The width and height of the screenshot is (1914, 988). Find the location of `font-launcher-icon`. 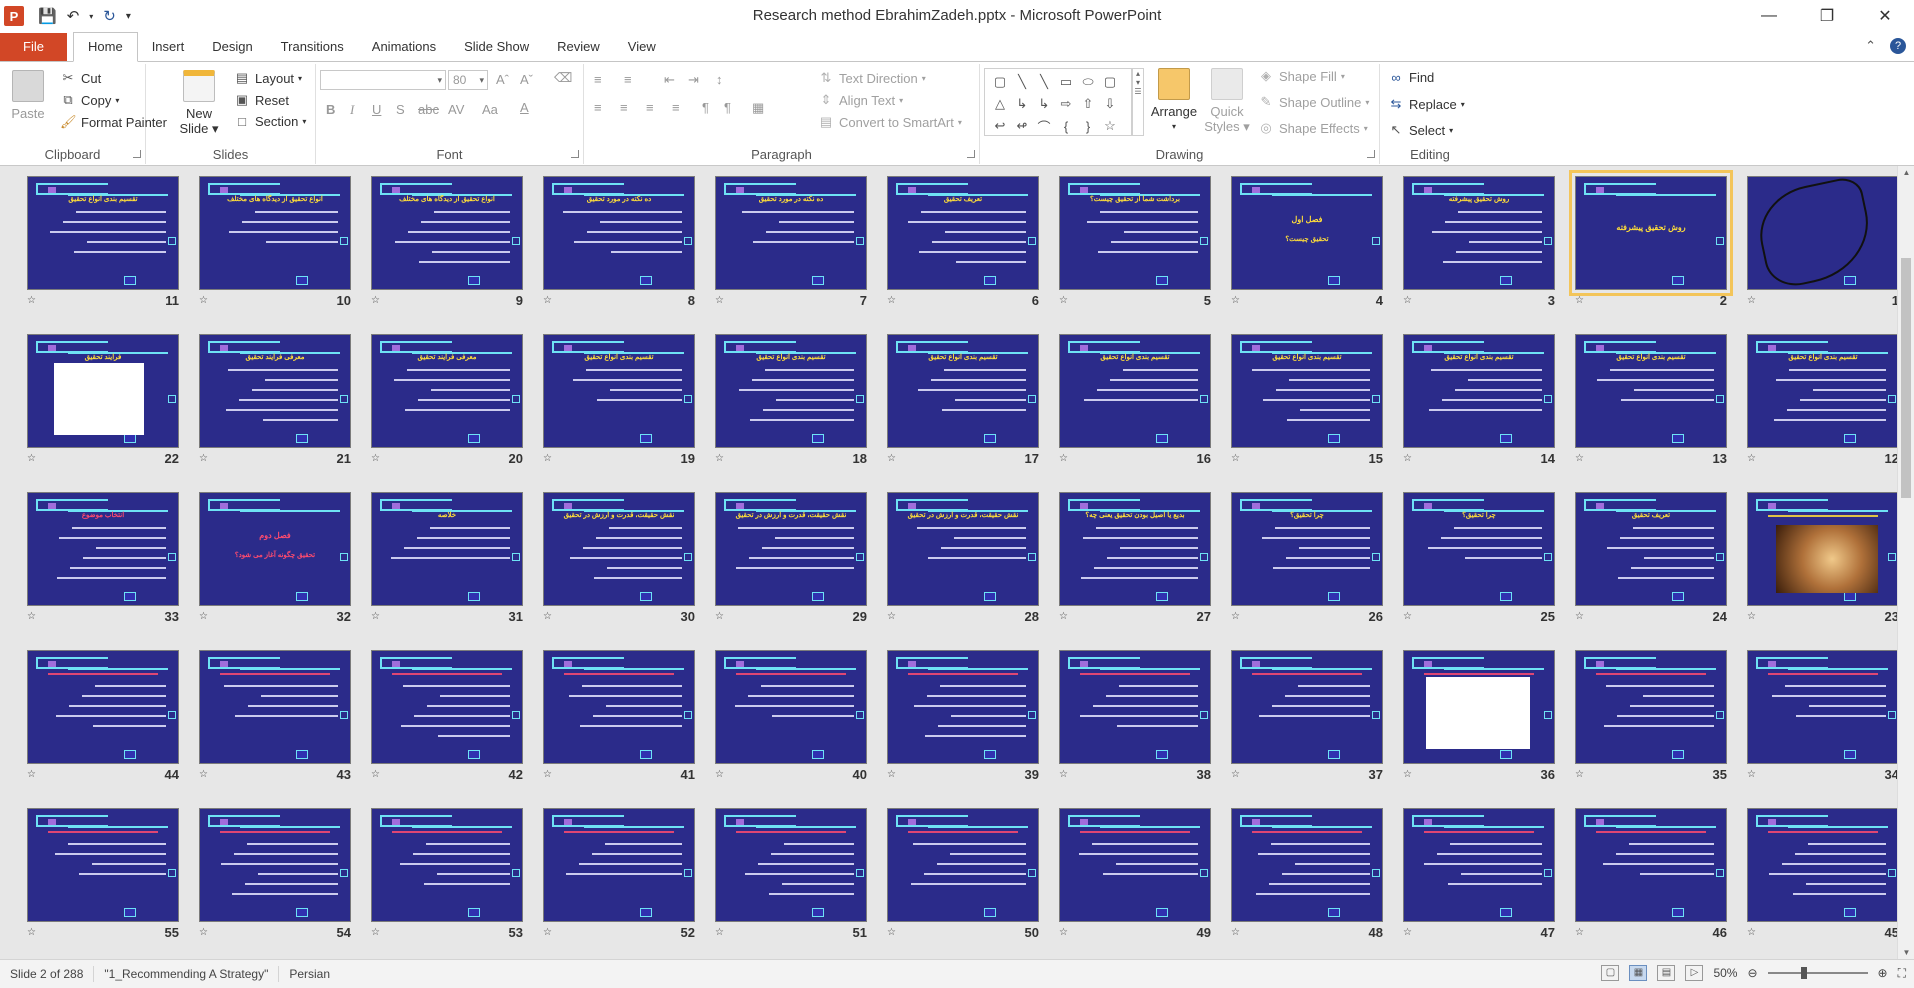

font-launcher-icon is located at coordinates (575, 154).